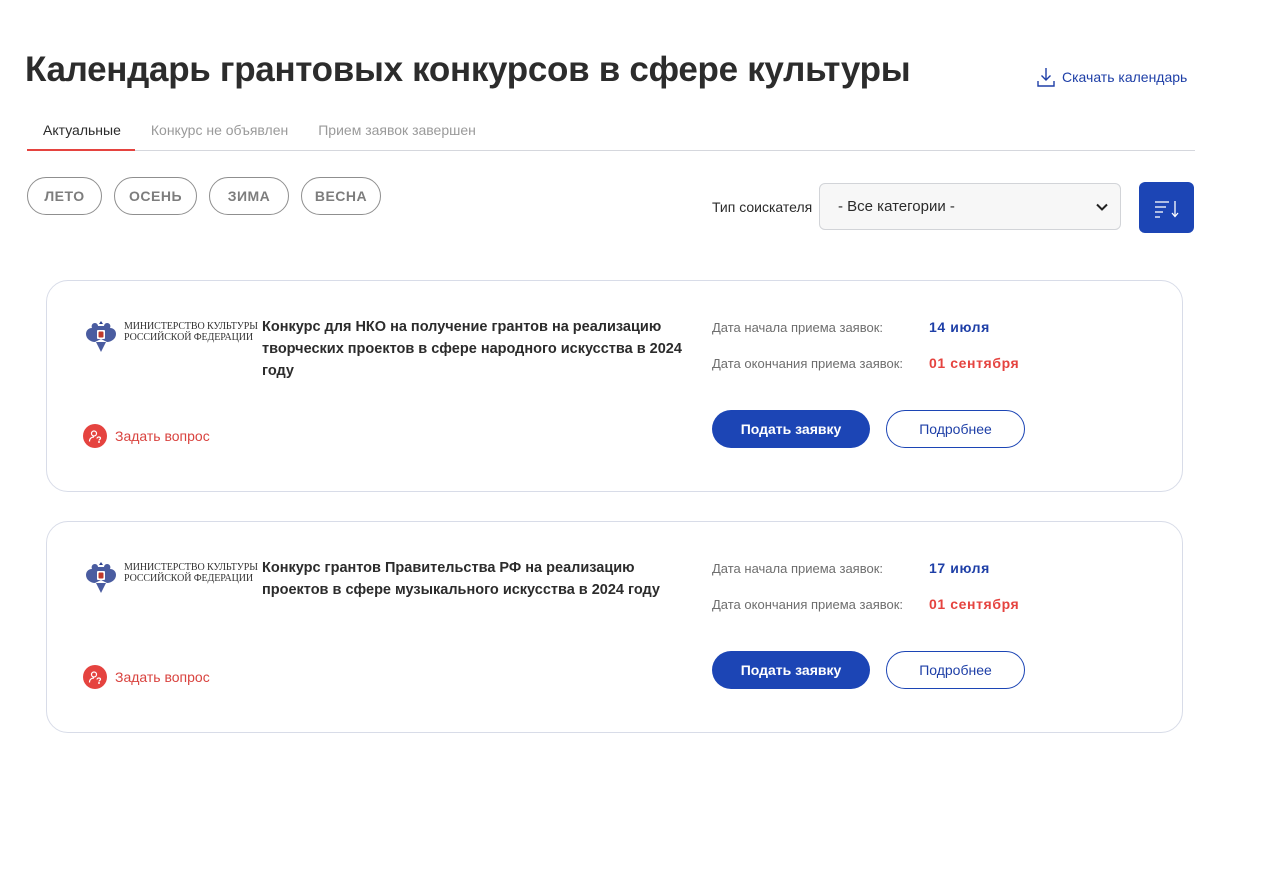 The height and width of the screenshot is (878, 1276). I want to click on season-autumn-button: ОСЕНЬ, so click(155, 196).